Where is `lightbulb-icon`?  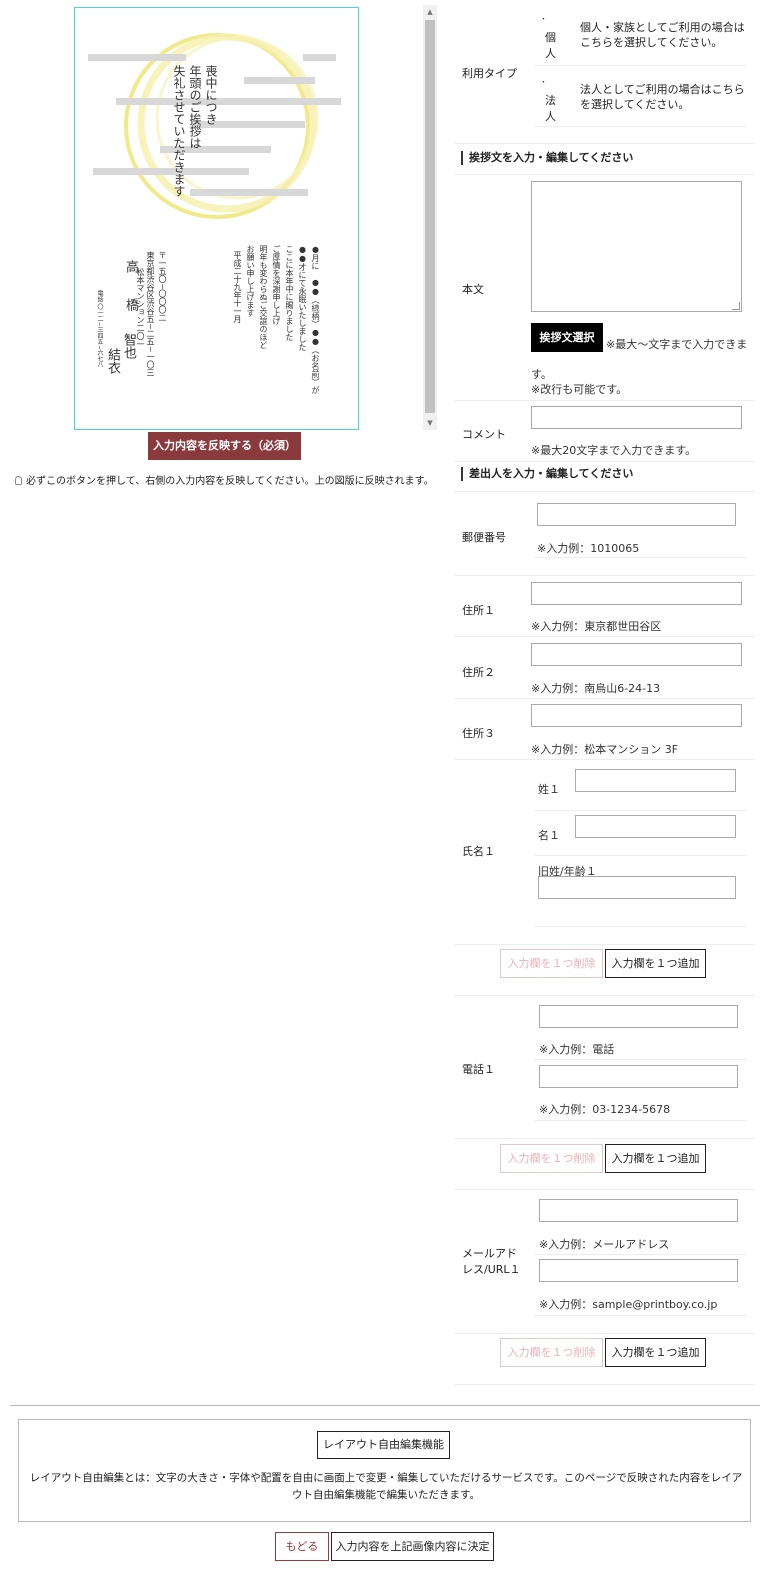 lightbulb-icon is located at coordinates (18, 480).